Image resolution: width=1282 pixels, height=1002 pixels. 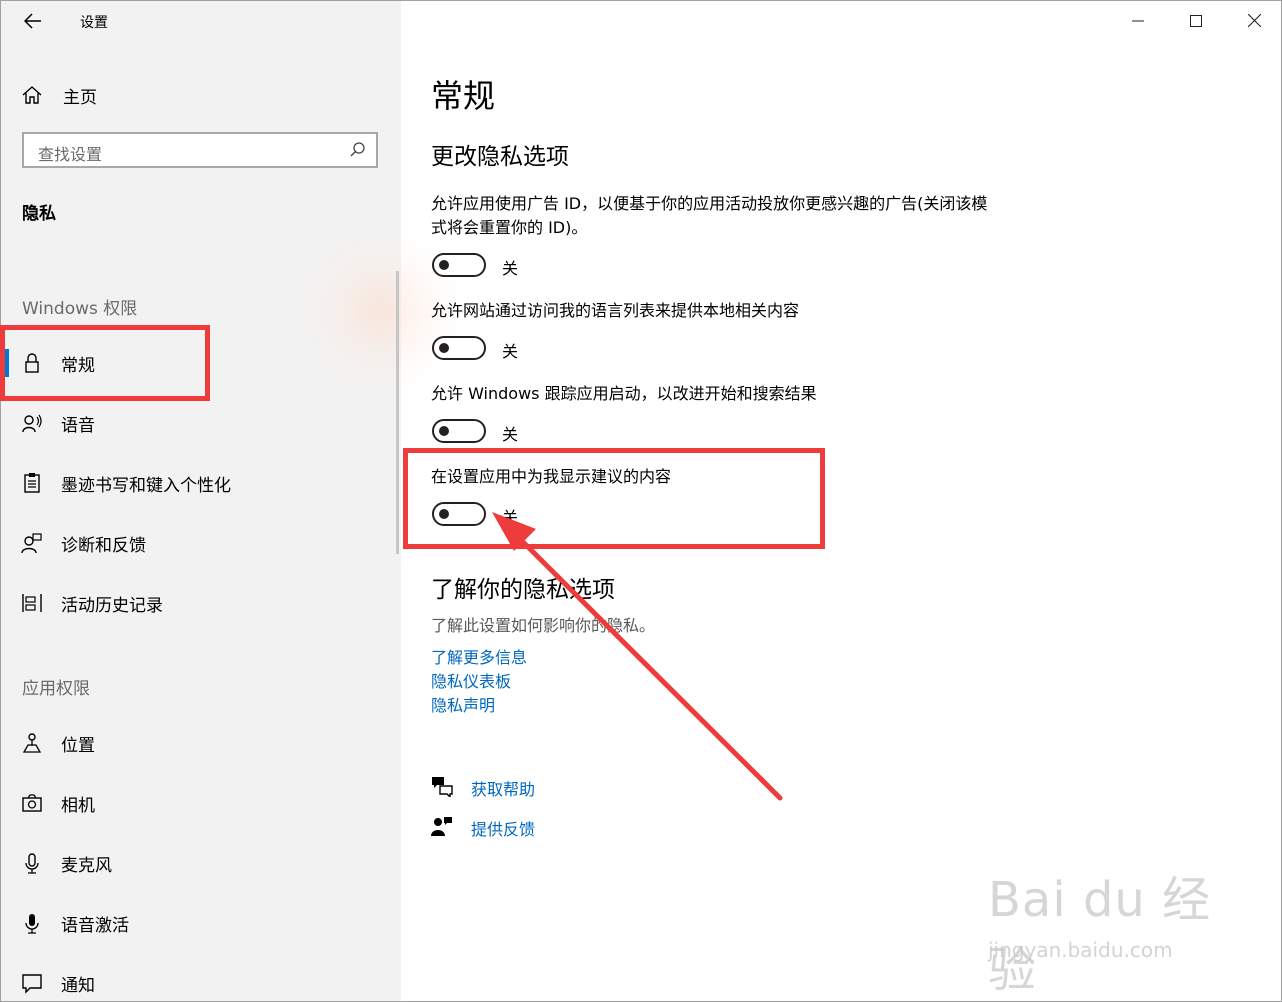 I want to click on sidebar-item-label: 通知, so click(x=78, y=986).